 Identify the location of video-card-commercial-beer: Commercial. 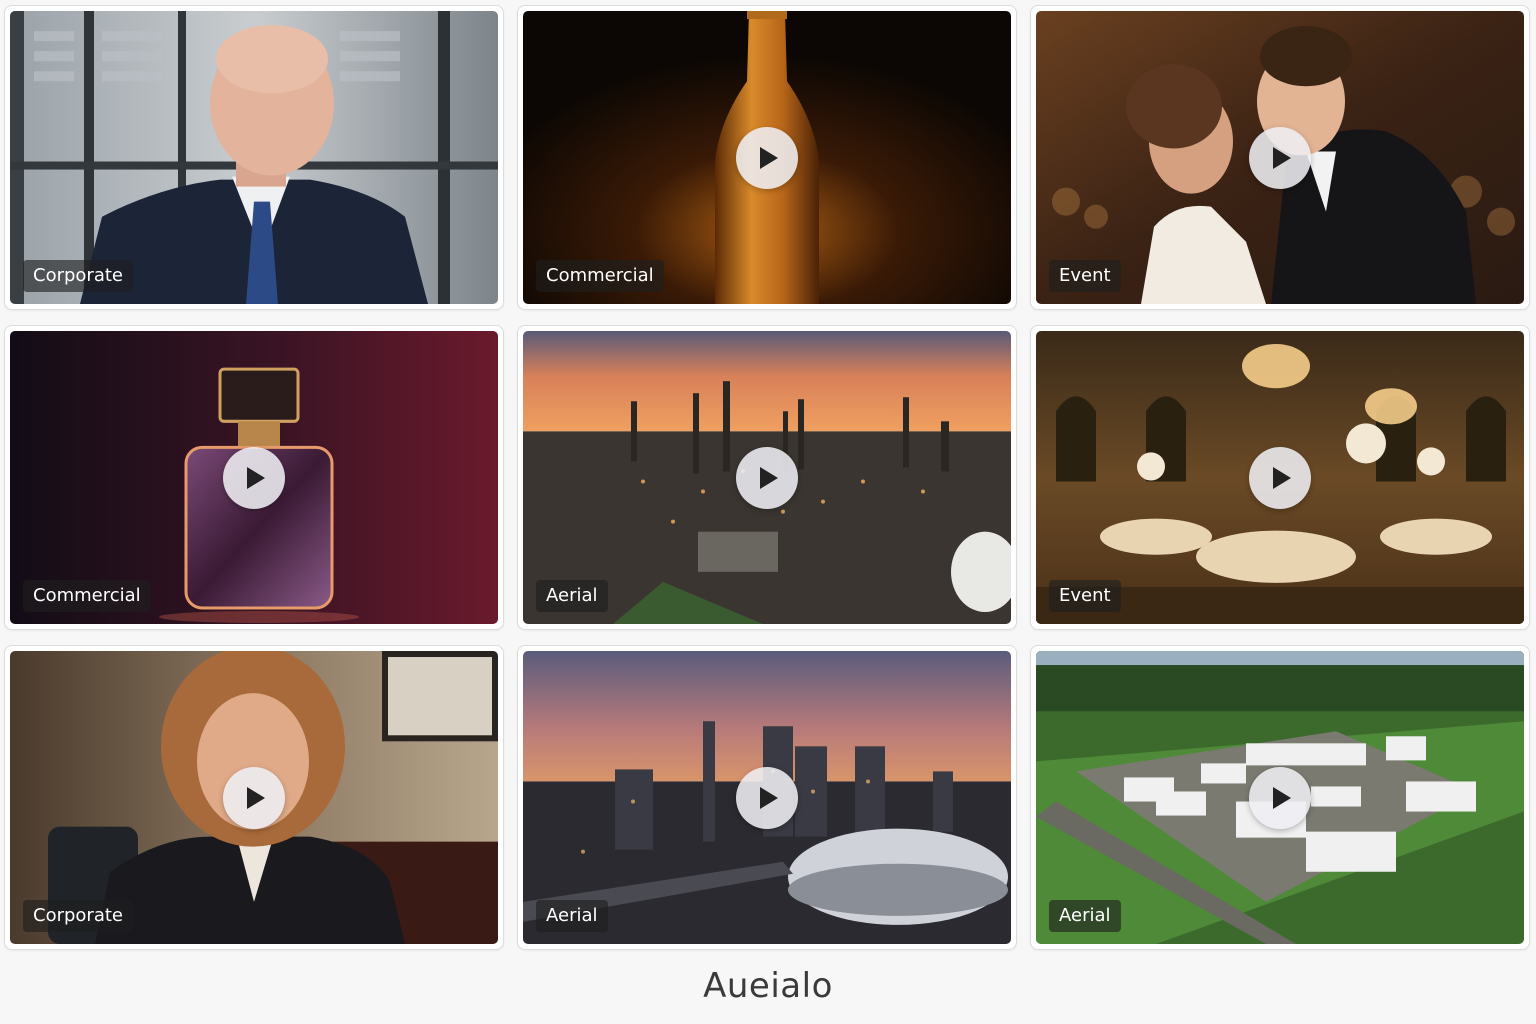
(767, 157).